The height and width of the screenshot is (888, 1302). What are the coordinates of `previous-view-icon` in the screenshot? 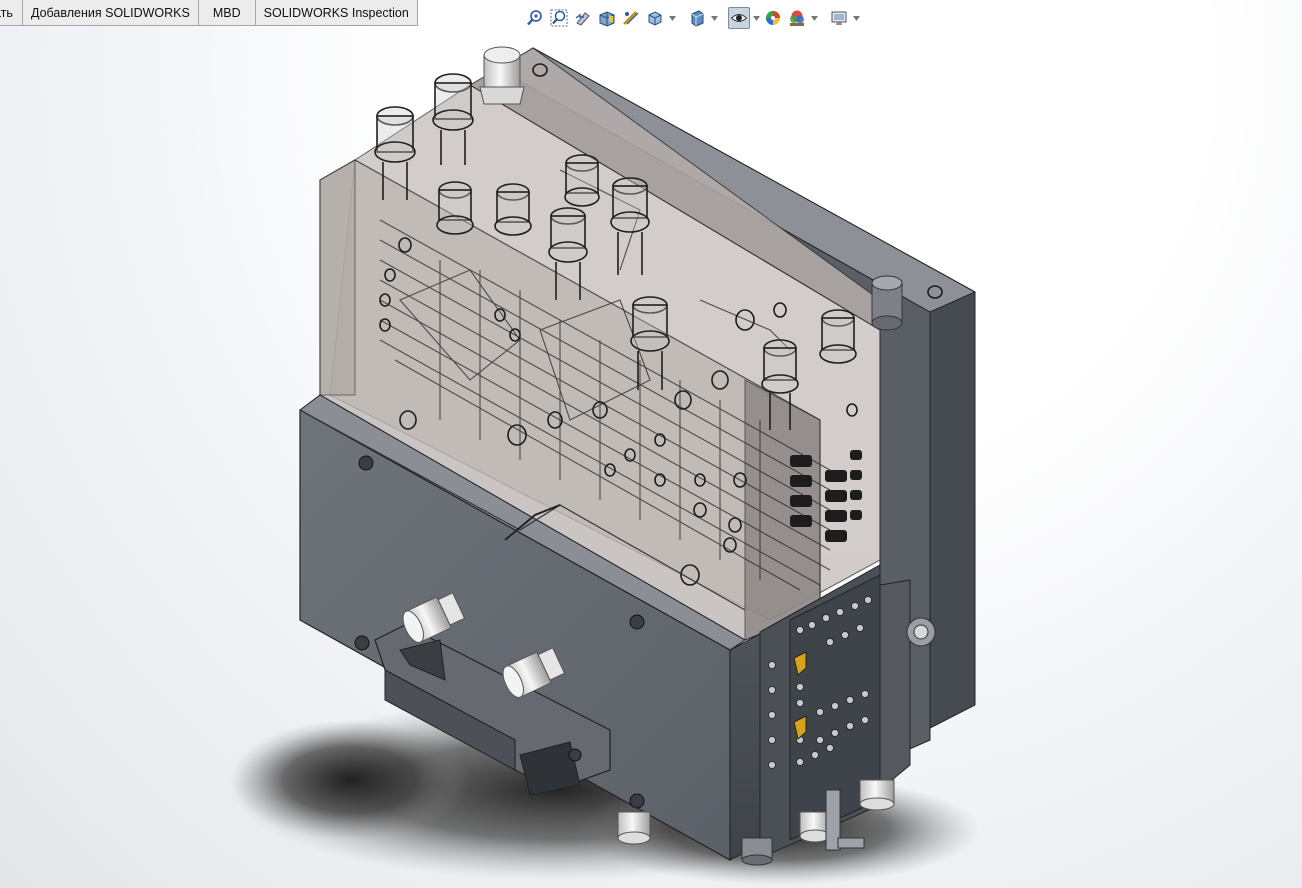 It's located at (583, 18).